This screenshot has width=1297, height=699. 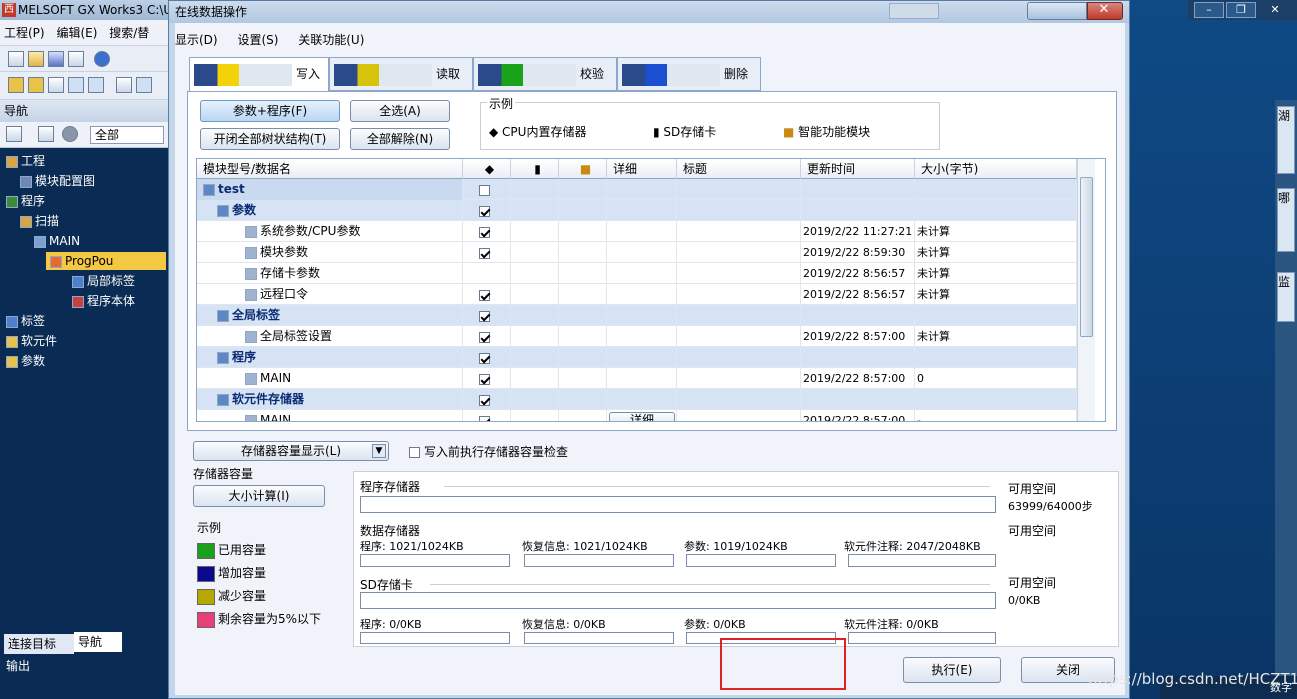 I want to click on scrollbar-thumb, so click(x=1086, y=257).